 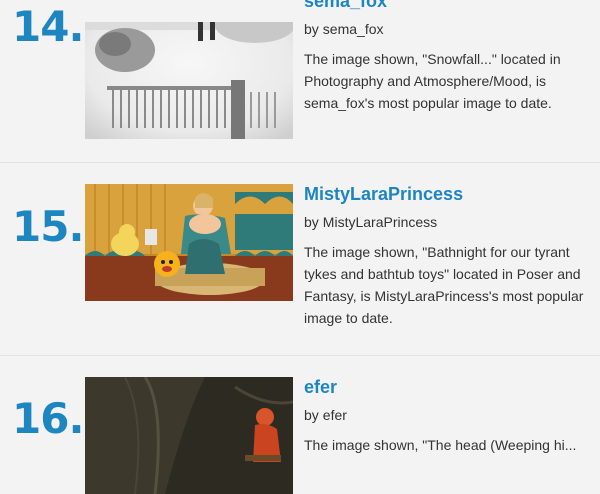 What do you see at coordinates (452, 222) in the screenshot?
I see `by-line: by MistyLaraPrincess` at bounding box center [452, 222].